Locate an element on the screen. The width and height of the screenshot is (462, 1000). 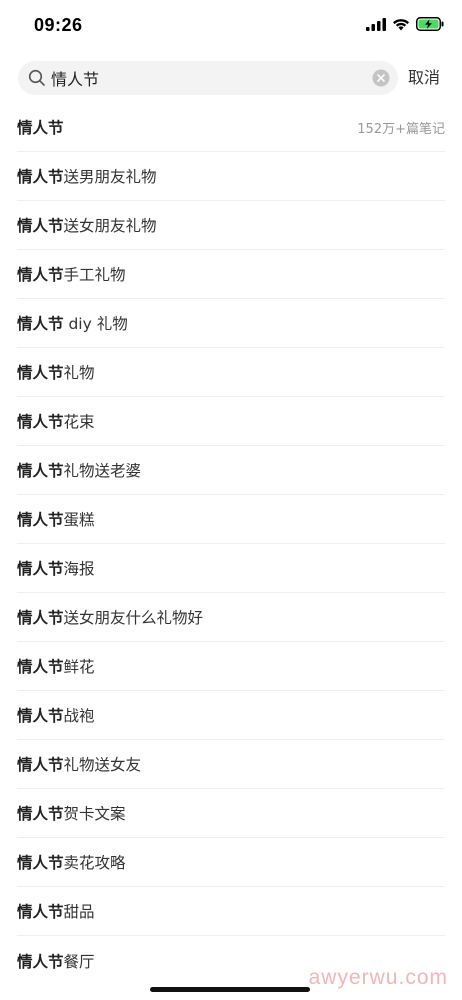
suggestion-text: 情人节礼物 is located at coordinates (56, 372).